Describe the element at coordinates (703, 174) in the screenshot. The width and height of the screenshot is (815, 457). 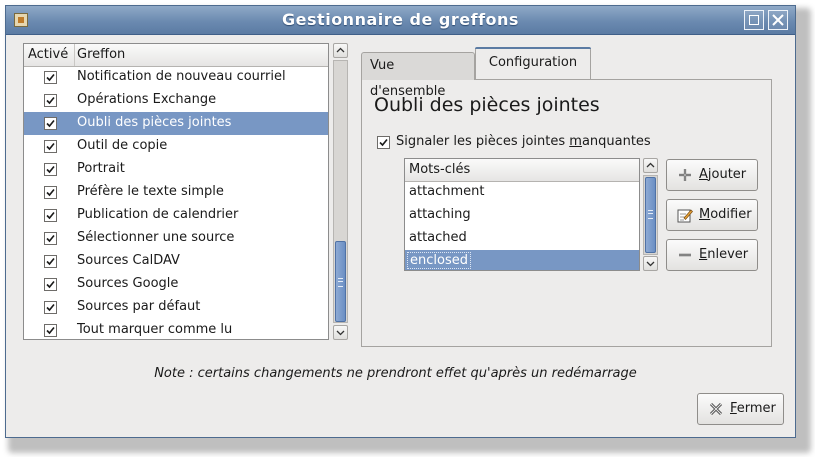
I see `add-mnemonic: A` at that location.